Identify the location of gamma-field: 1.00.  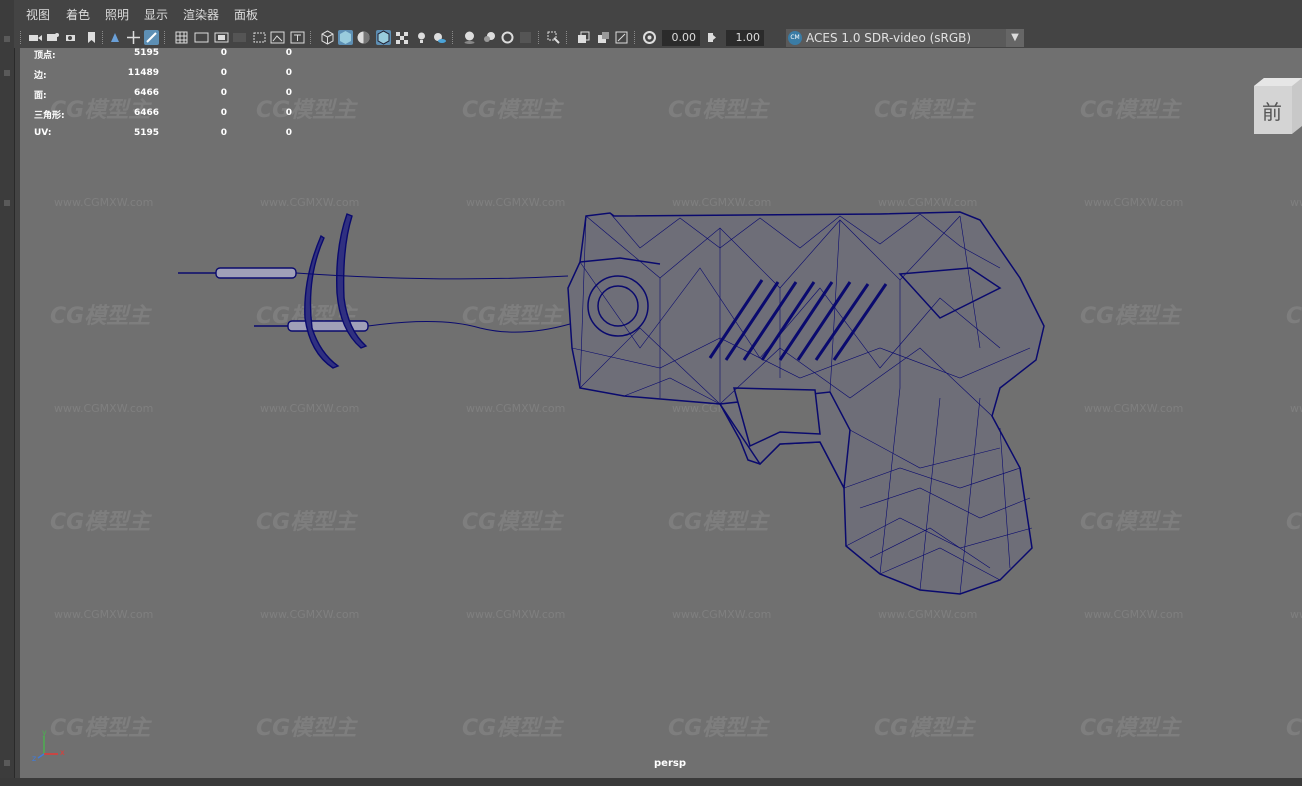
(745, 38).